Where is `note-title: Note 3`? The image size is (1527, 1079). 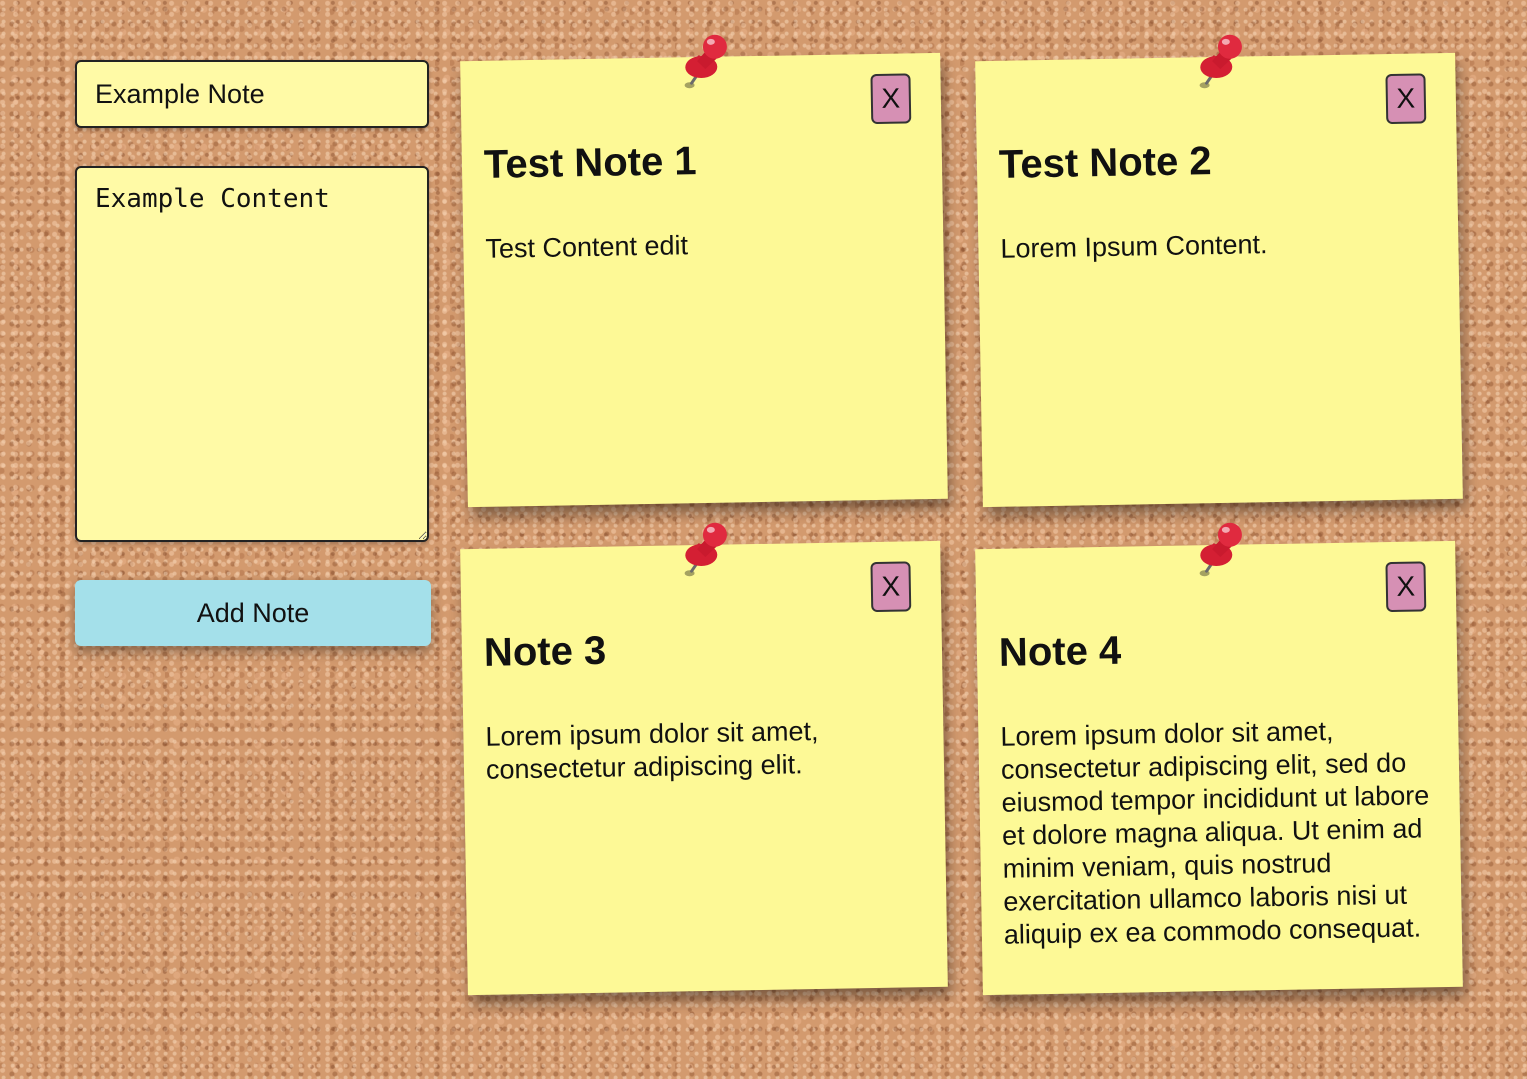
note-title: Note 3 is located at coordinates (545, 651).